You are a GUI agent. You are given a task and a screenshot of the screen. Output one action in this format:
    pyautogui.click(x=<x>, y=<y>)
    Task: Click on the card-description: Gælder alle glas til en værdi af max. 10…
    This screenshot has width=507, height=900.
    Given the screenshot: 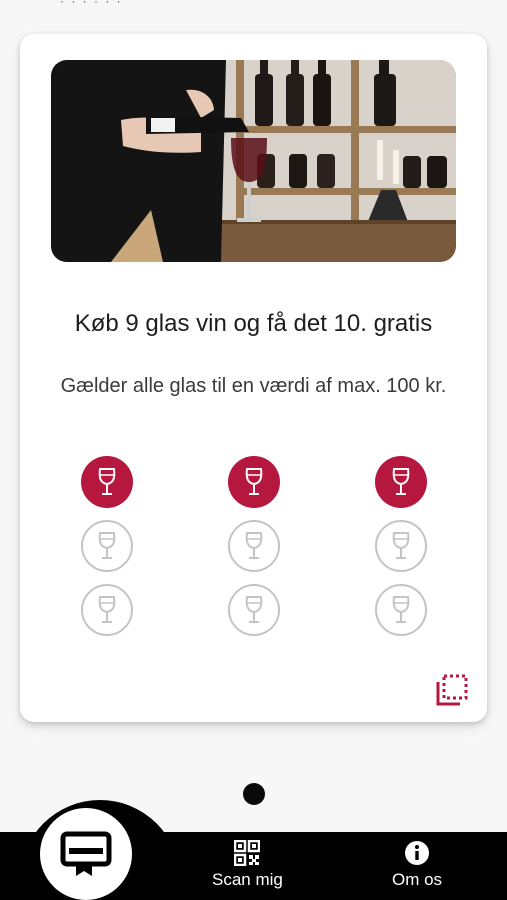 What is the action you would take?
    pyautogui.click(x=253, y=386)
    